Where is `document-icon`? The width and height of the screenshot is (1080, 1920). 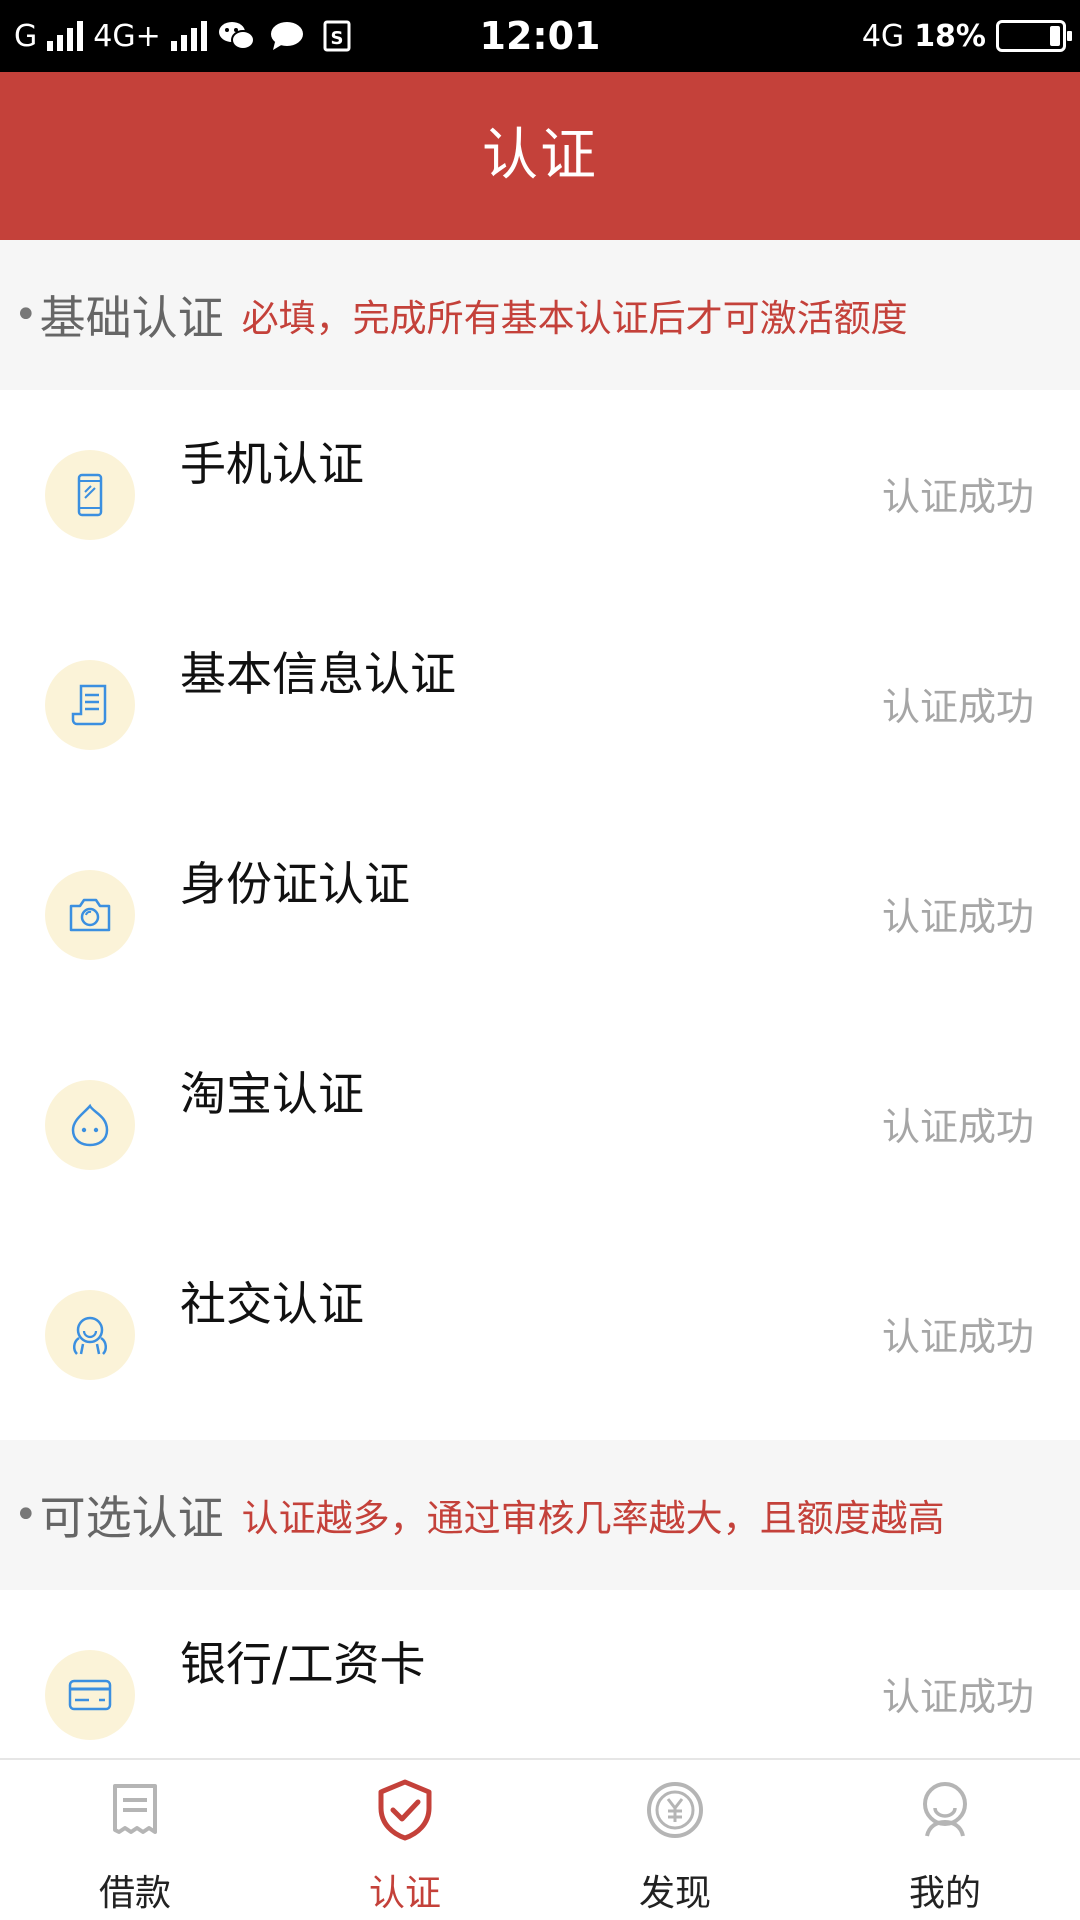 document-icon is located at coordinates (89, 705).